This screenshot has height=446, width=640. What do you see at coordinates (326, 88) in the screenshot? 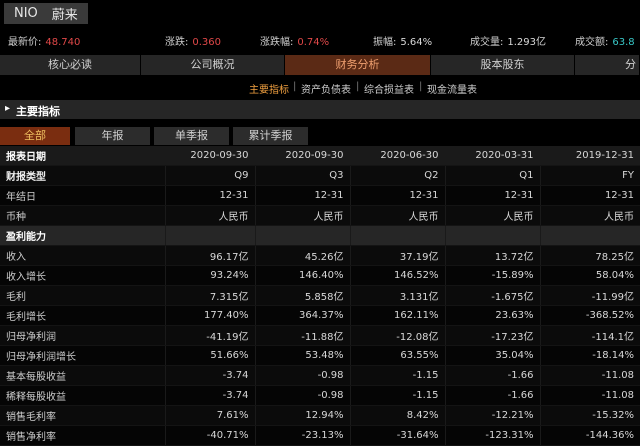
I see `subtab-balance-sheet: 资产负债表` at bounding box center [326, 88].